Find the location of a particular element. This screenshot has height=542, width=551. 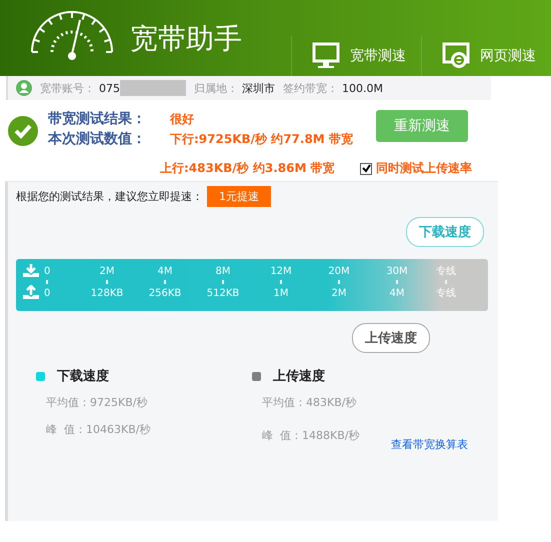

result-label: 带宽测试结果： is located at coordinates (97, 119).